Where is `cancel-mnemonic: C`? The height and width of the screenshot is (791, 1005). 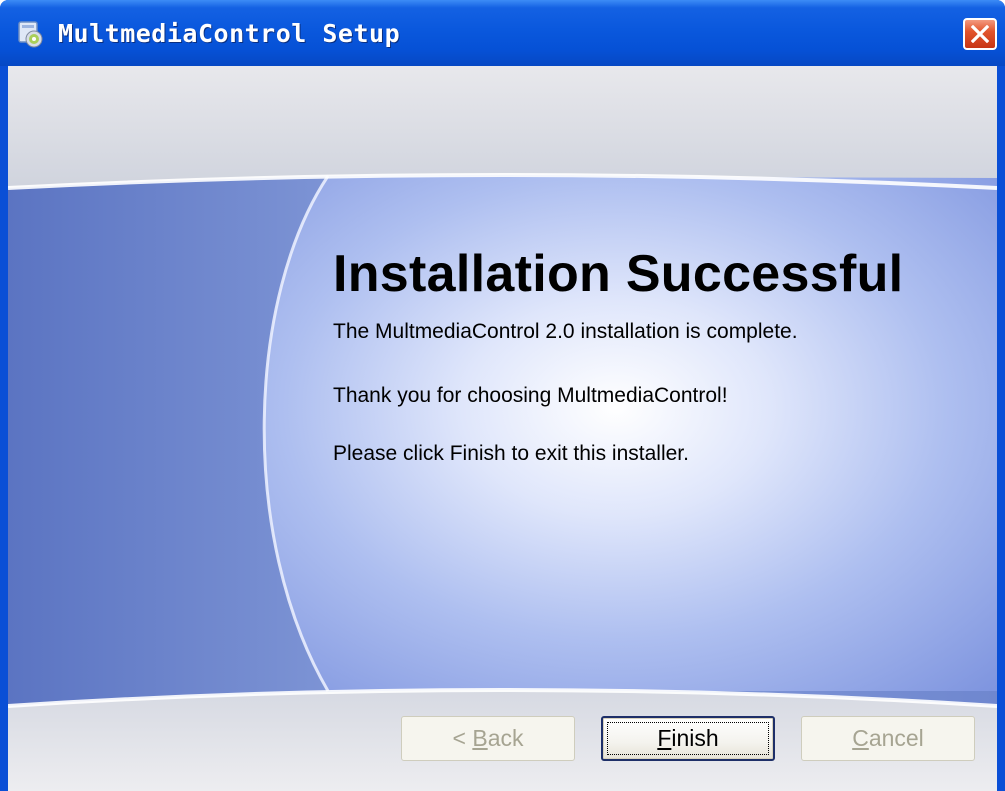 cancel-mnemonic: C is located at coordinates (860, 738).